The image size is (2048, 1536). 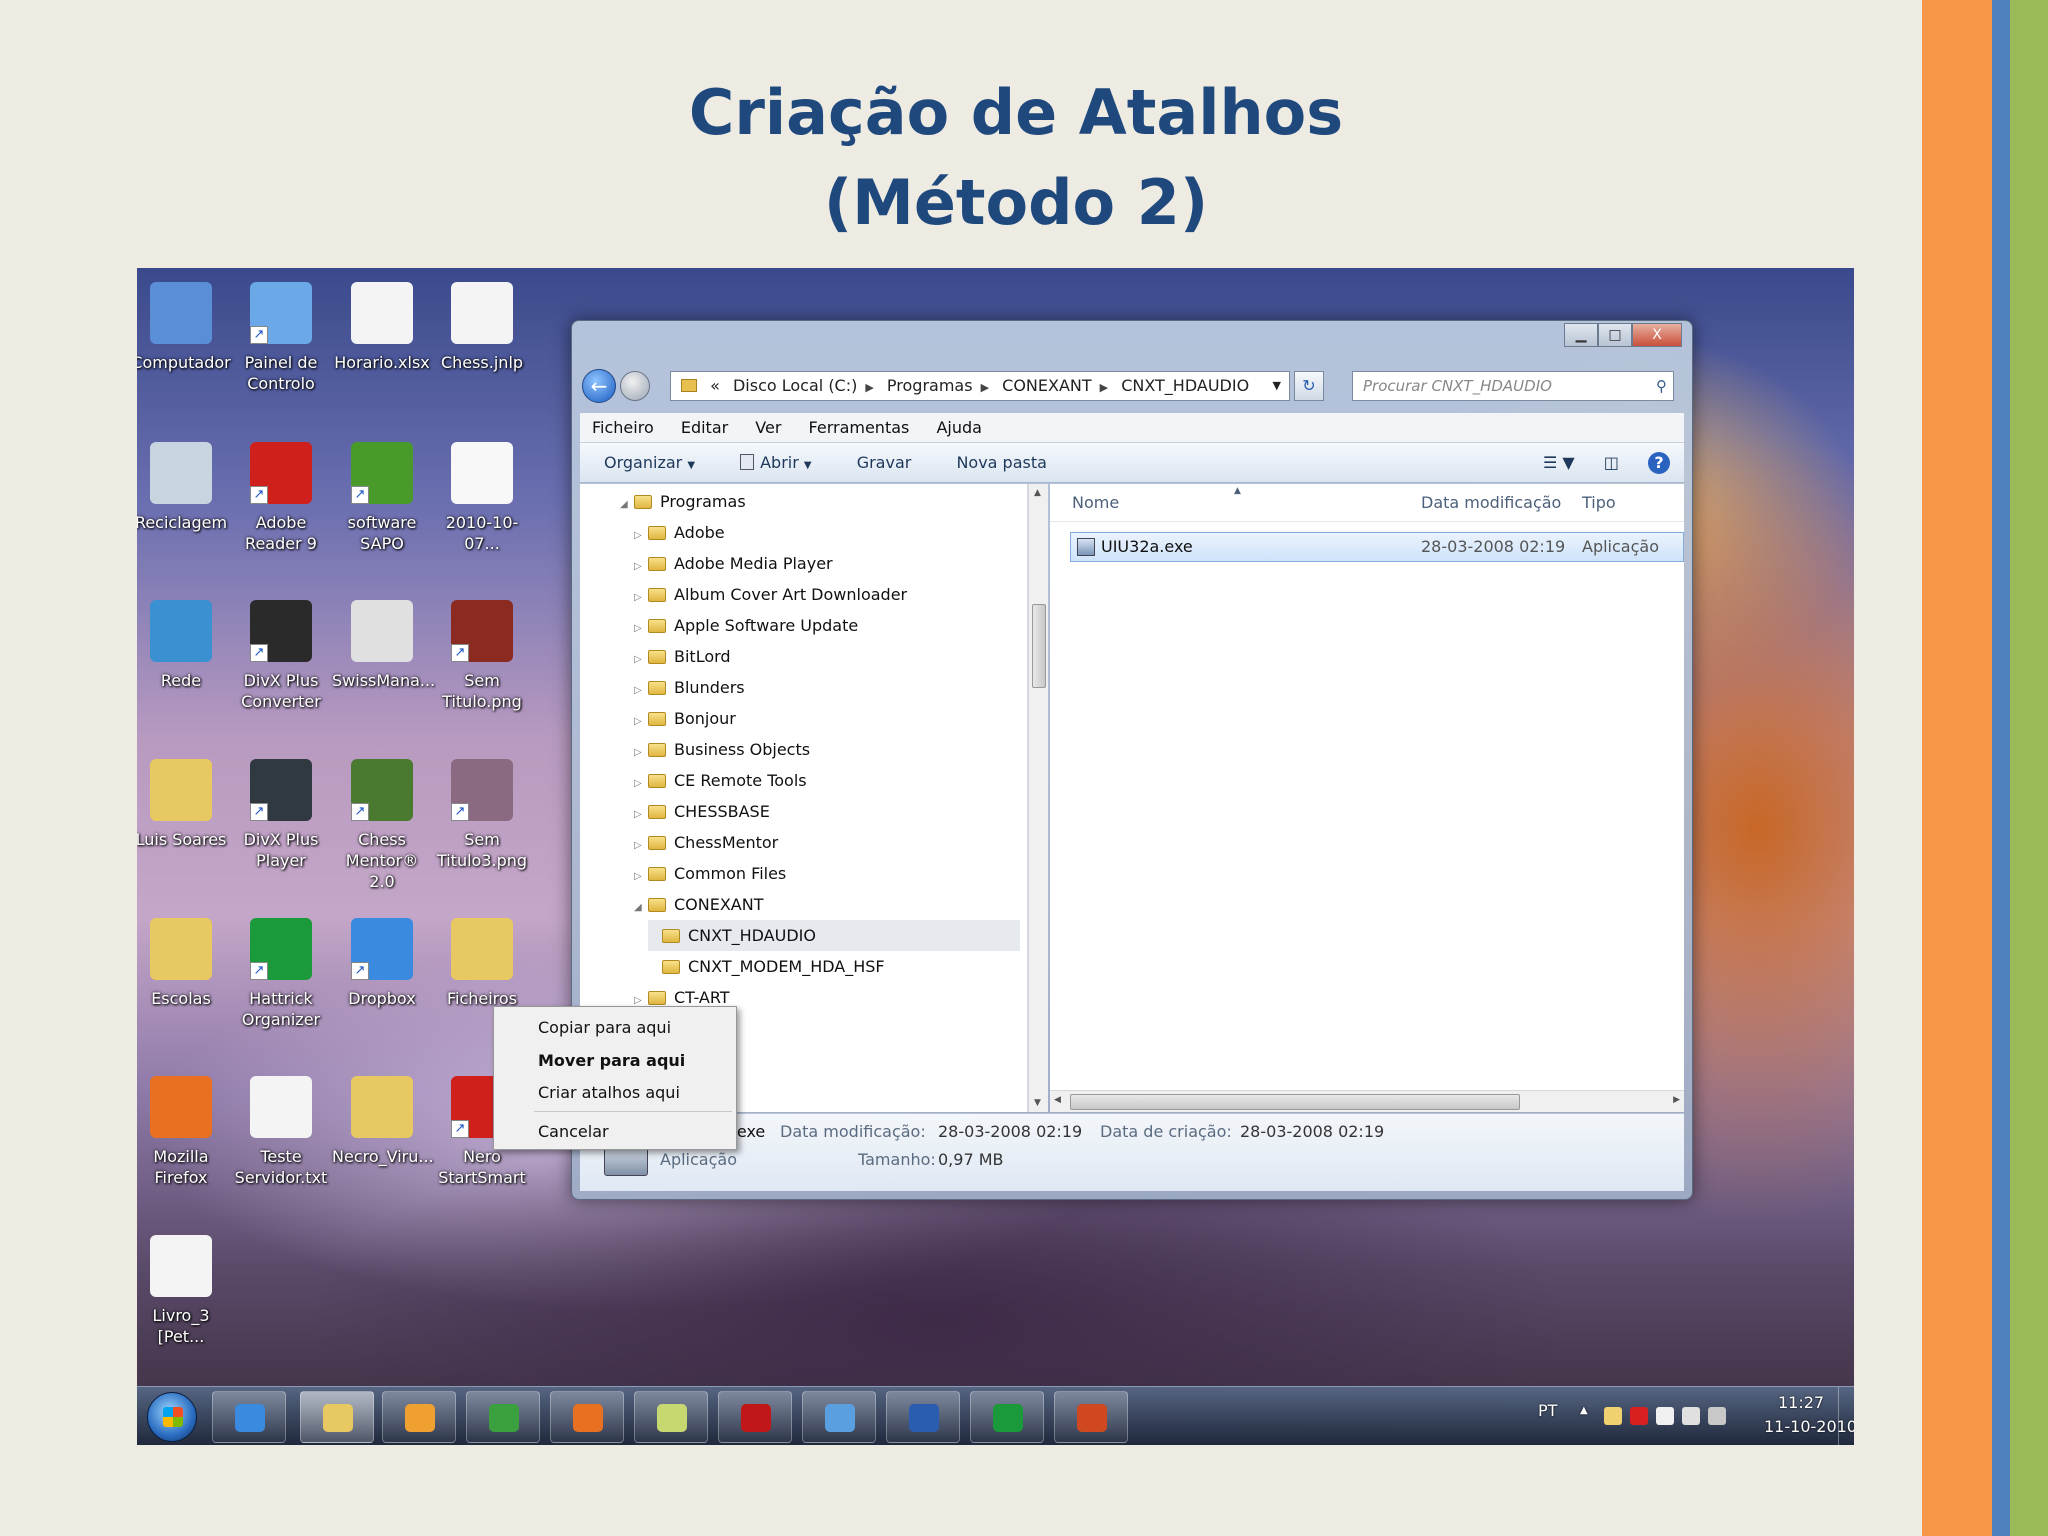 What do you see at coordinates (281, 815) in the screenshot?
I see `desktop-icon: ↗ DivX Plus Player` at bounding box center [281, 815].